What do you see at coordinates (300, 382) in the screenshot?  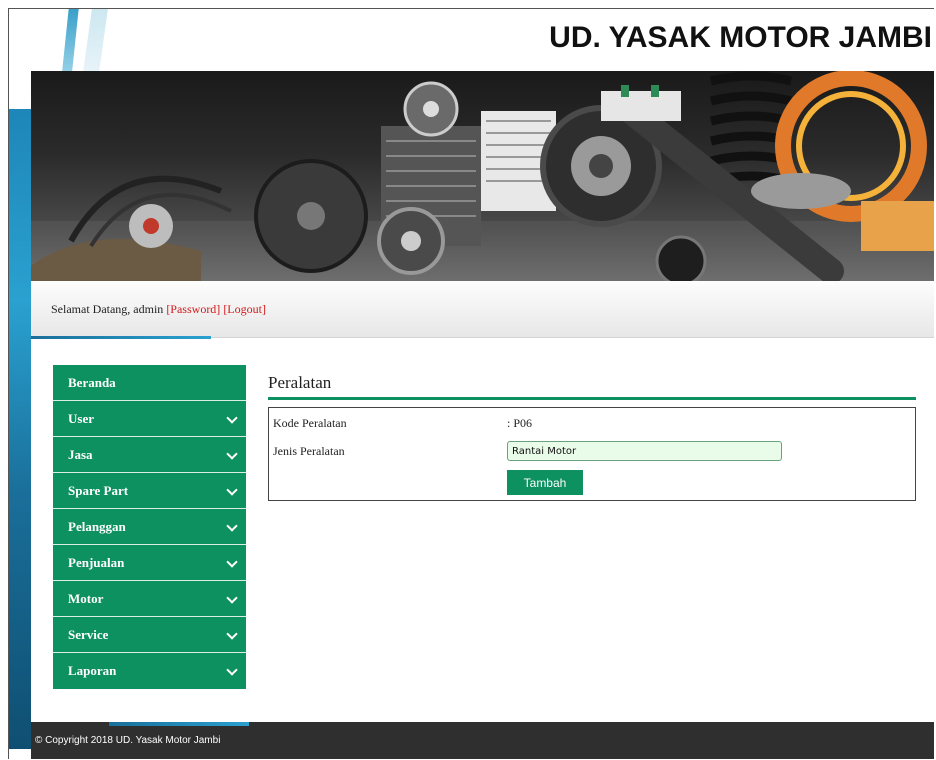 I see `page-title: Peralatan` at bounding box center [300, 382].